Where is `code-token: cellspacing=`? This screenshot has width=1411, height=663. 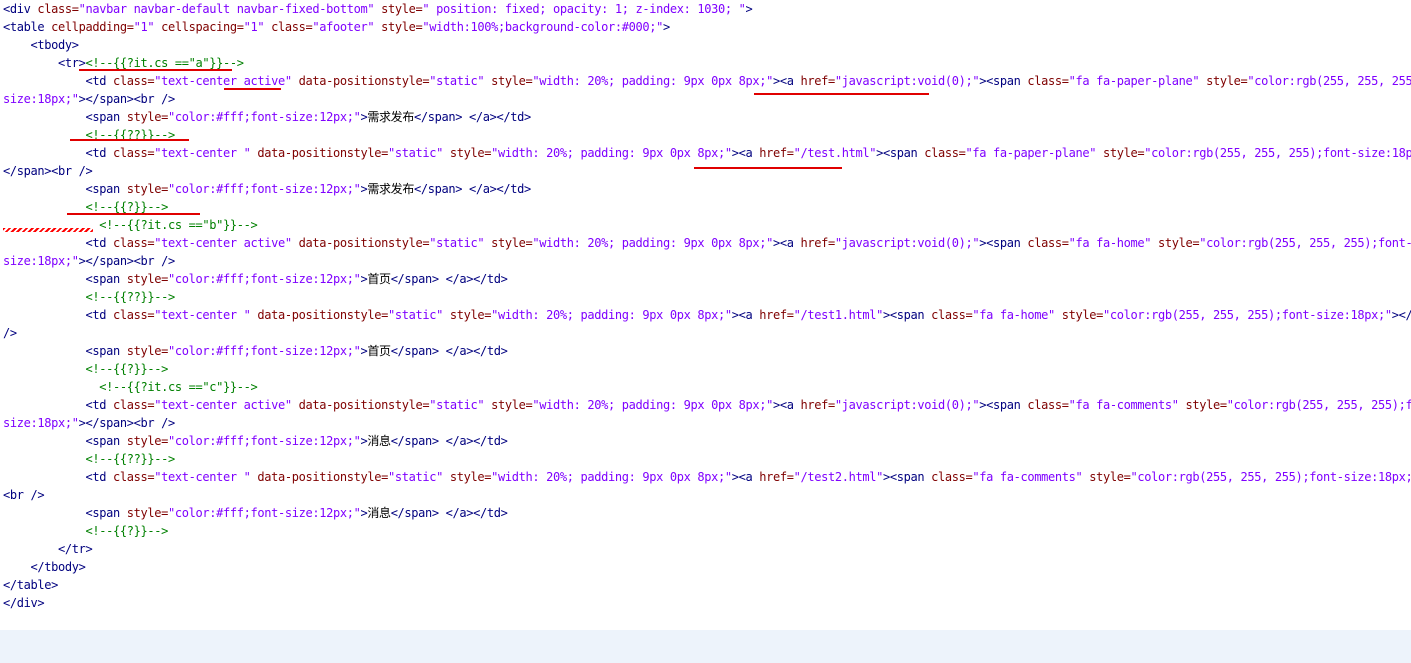 code-token: cellspacing= is located at coordinates (199, 27).